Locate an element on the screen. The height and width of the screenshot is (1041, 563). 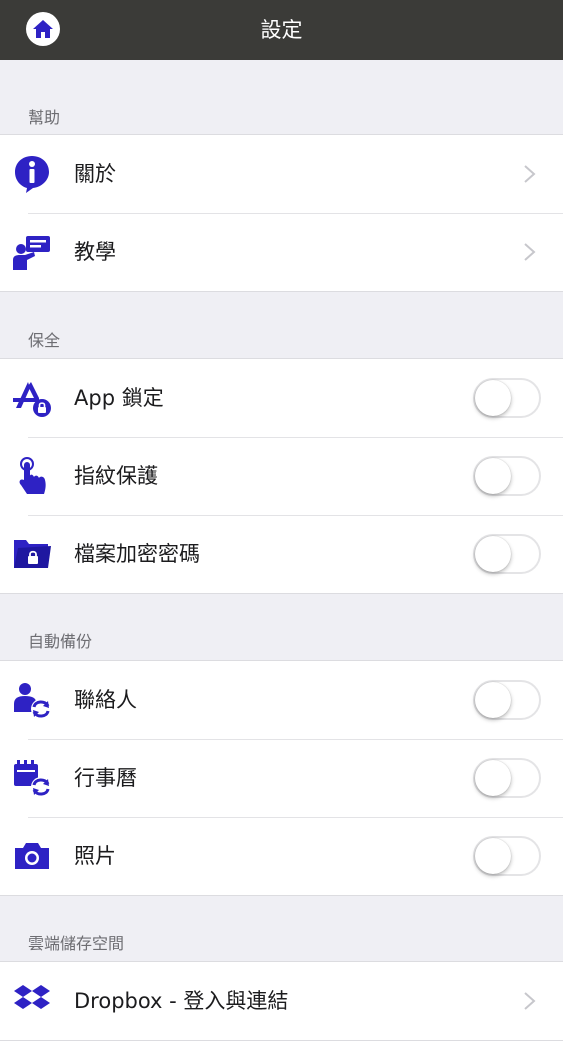
contacts-label: 聯絡人 is located at coordinates (105, 700).